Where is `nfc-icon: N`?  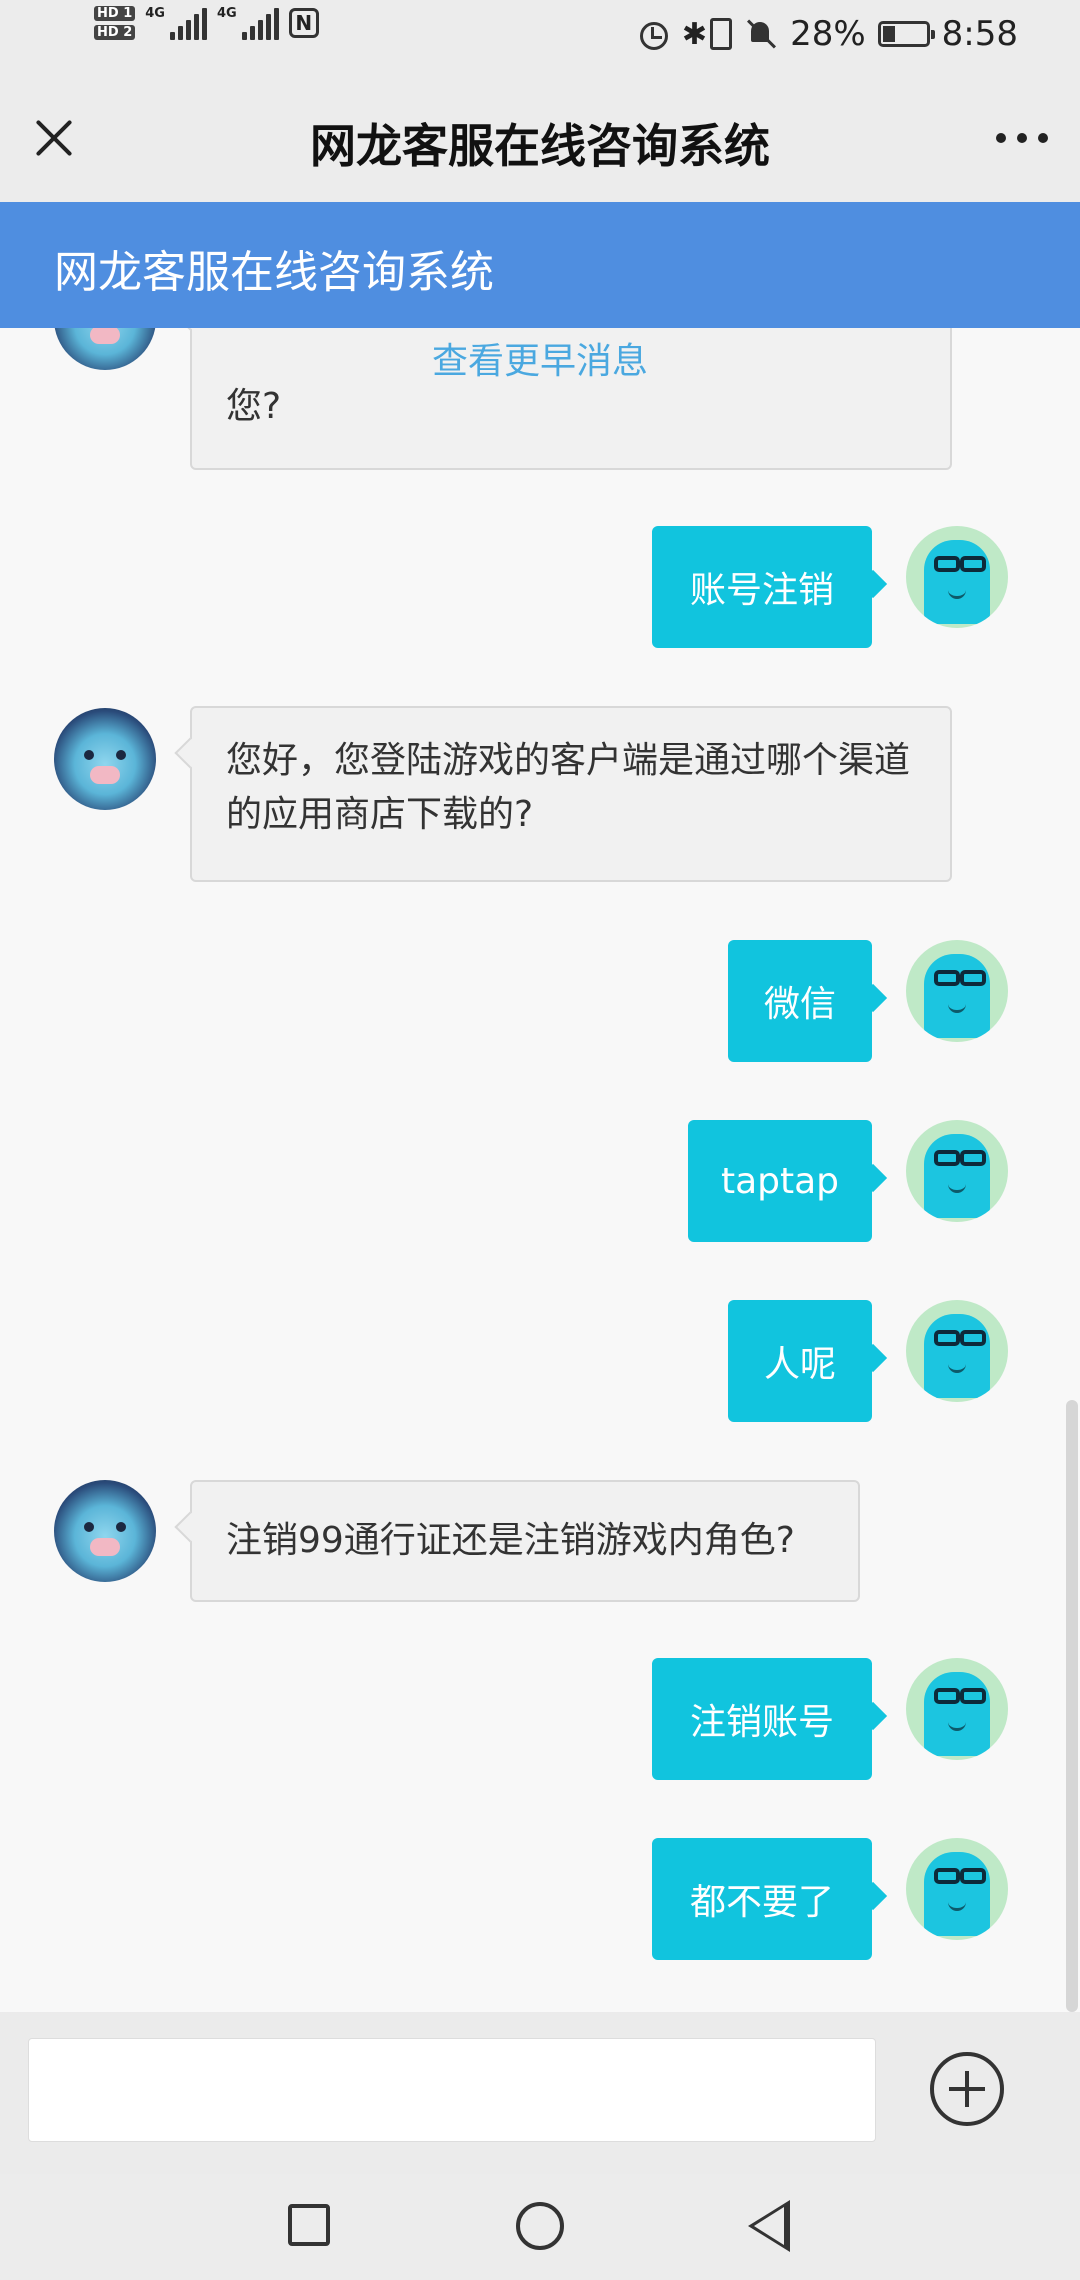
nfc-icon: N is located at coordinates (303, 23).